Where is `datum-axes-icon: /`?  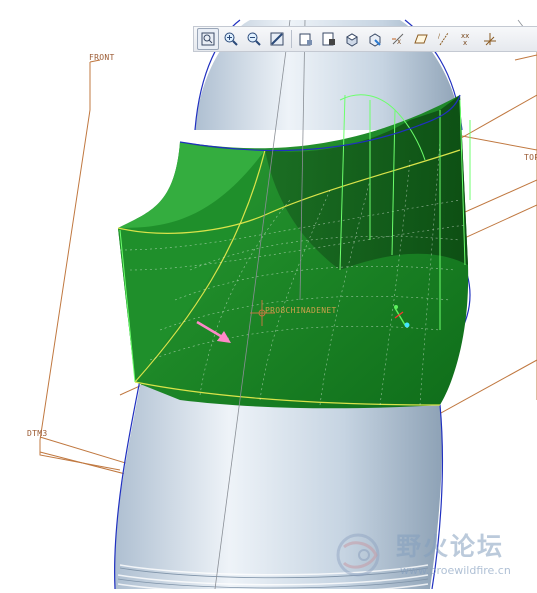
datum-axes-icon: / is located at coordinates (443, 39).